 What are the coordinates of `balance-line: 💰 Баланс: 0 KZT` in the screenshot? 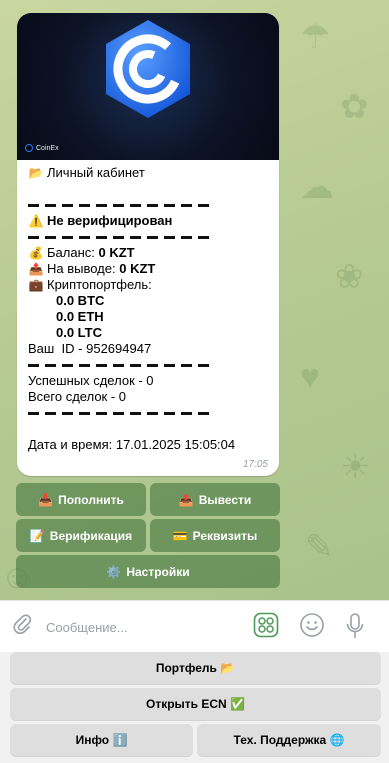 It's located at (81, 252).